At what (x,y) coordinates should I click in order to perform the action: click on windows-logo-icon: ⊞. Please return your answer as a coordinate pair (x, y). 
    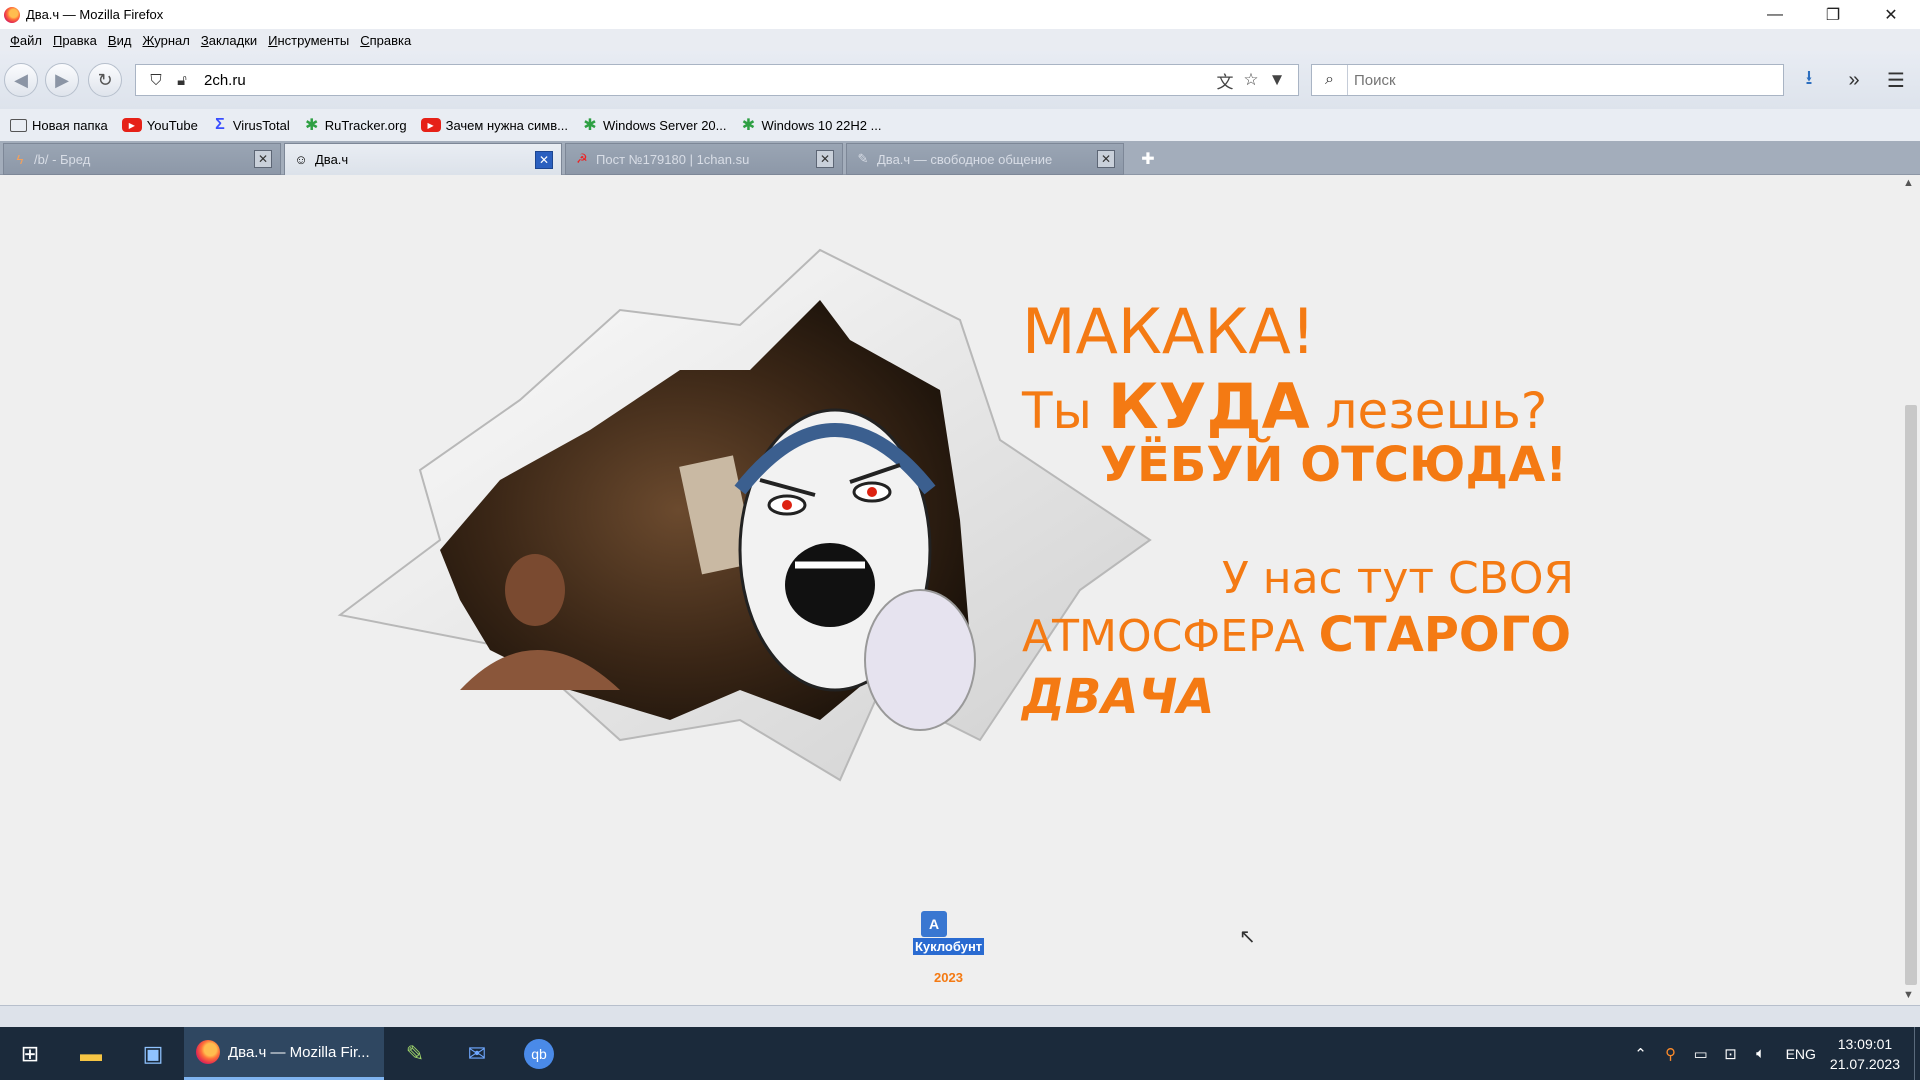
    Looking at the image, I should click on (30, 1053).